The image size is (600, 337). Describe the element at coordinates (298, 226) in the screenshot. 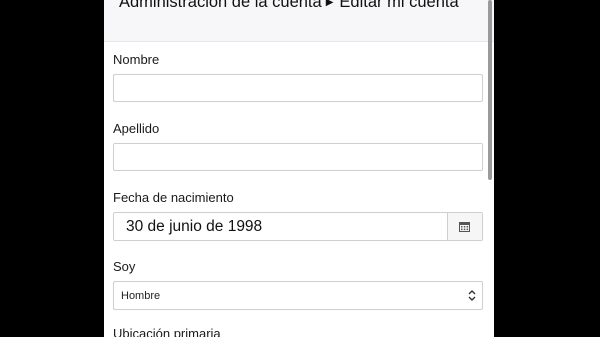

I see `fecha-input: 30 de junio de 1998` at that location.